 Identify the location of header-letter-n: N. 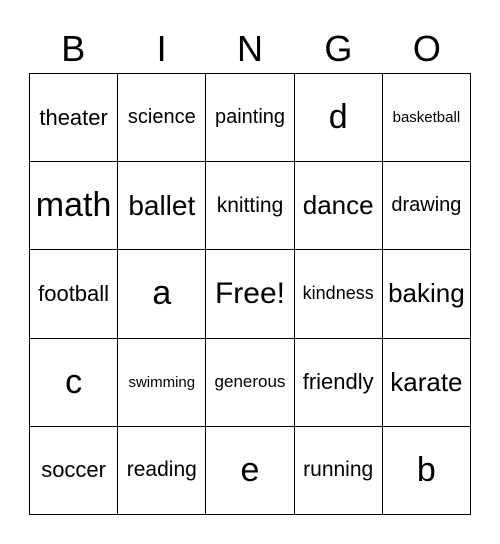
(250, 48).